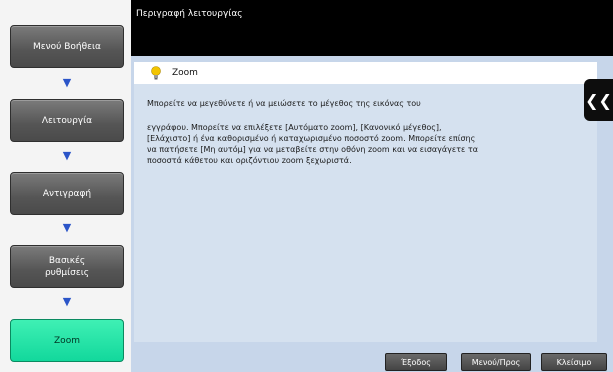  I want to click on back-arrow-tab: ❮❮, so click(598, 100).